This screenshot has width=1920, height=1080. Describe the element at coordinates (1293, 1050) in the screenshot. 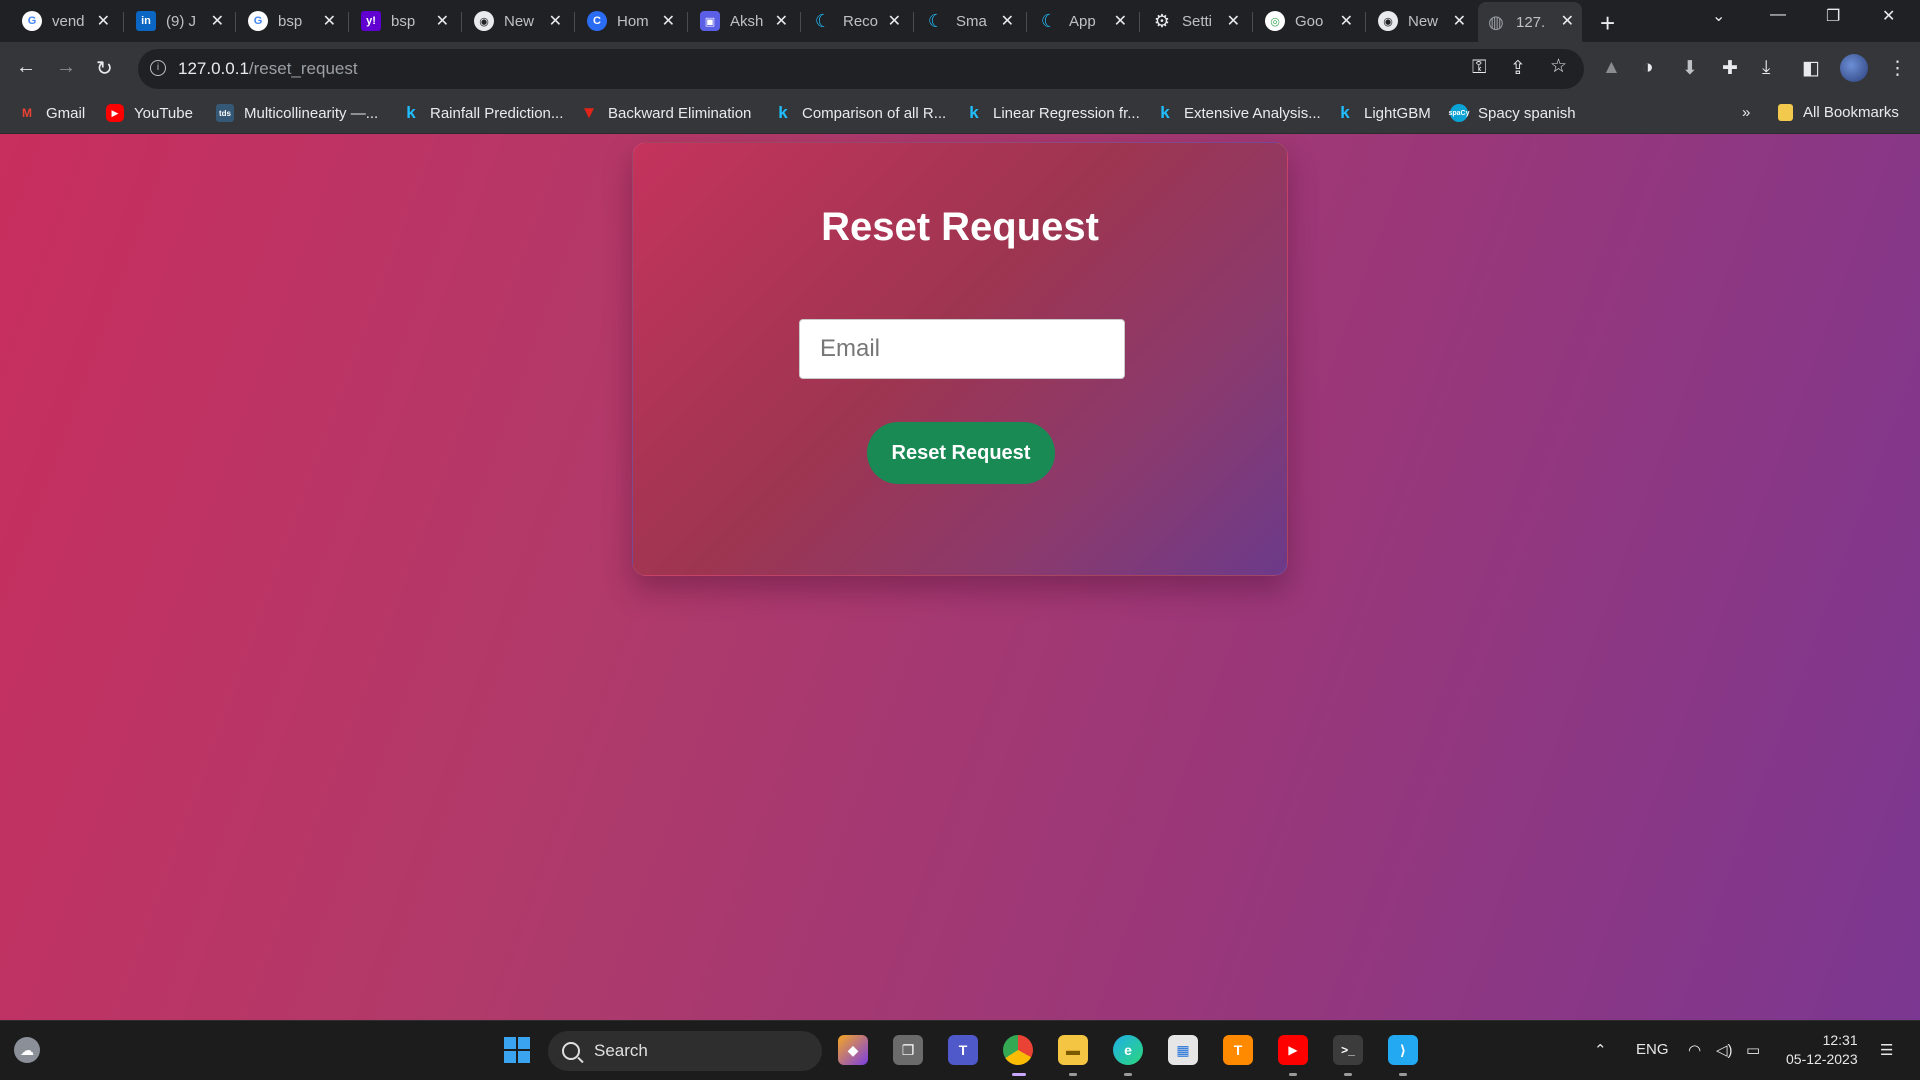

I see `youtube-taskbar-icon: ▶` at that location.